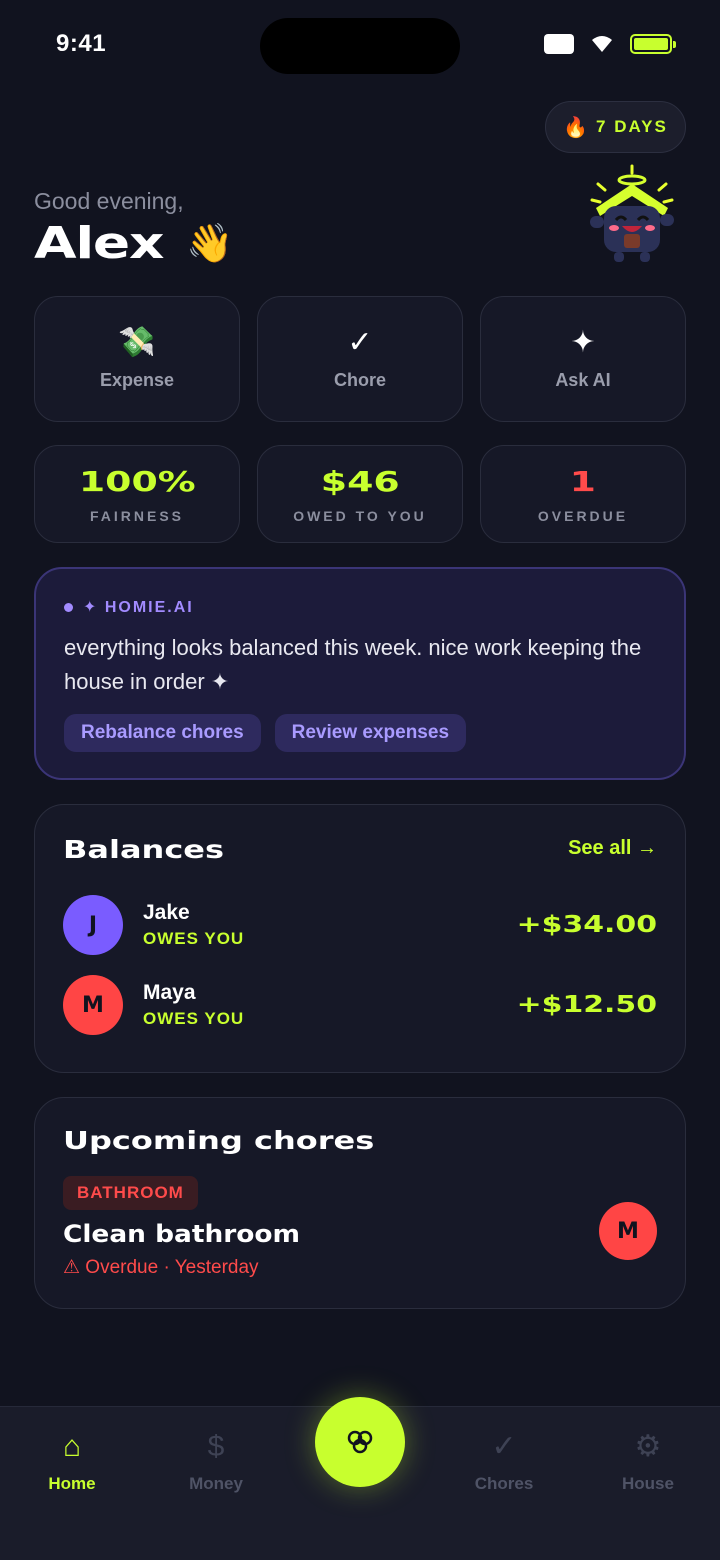 Image resolution: width=720 pixels, height=1560 pixels. I want to click on chore-room-tag: BATHROOM, so click(130, 1193).